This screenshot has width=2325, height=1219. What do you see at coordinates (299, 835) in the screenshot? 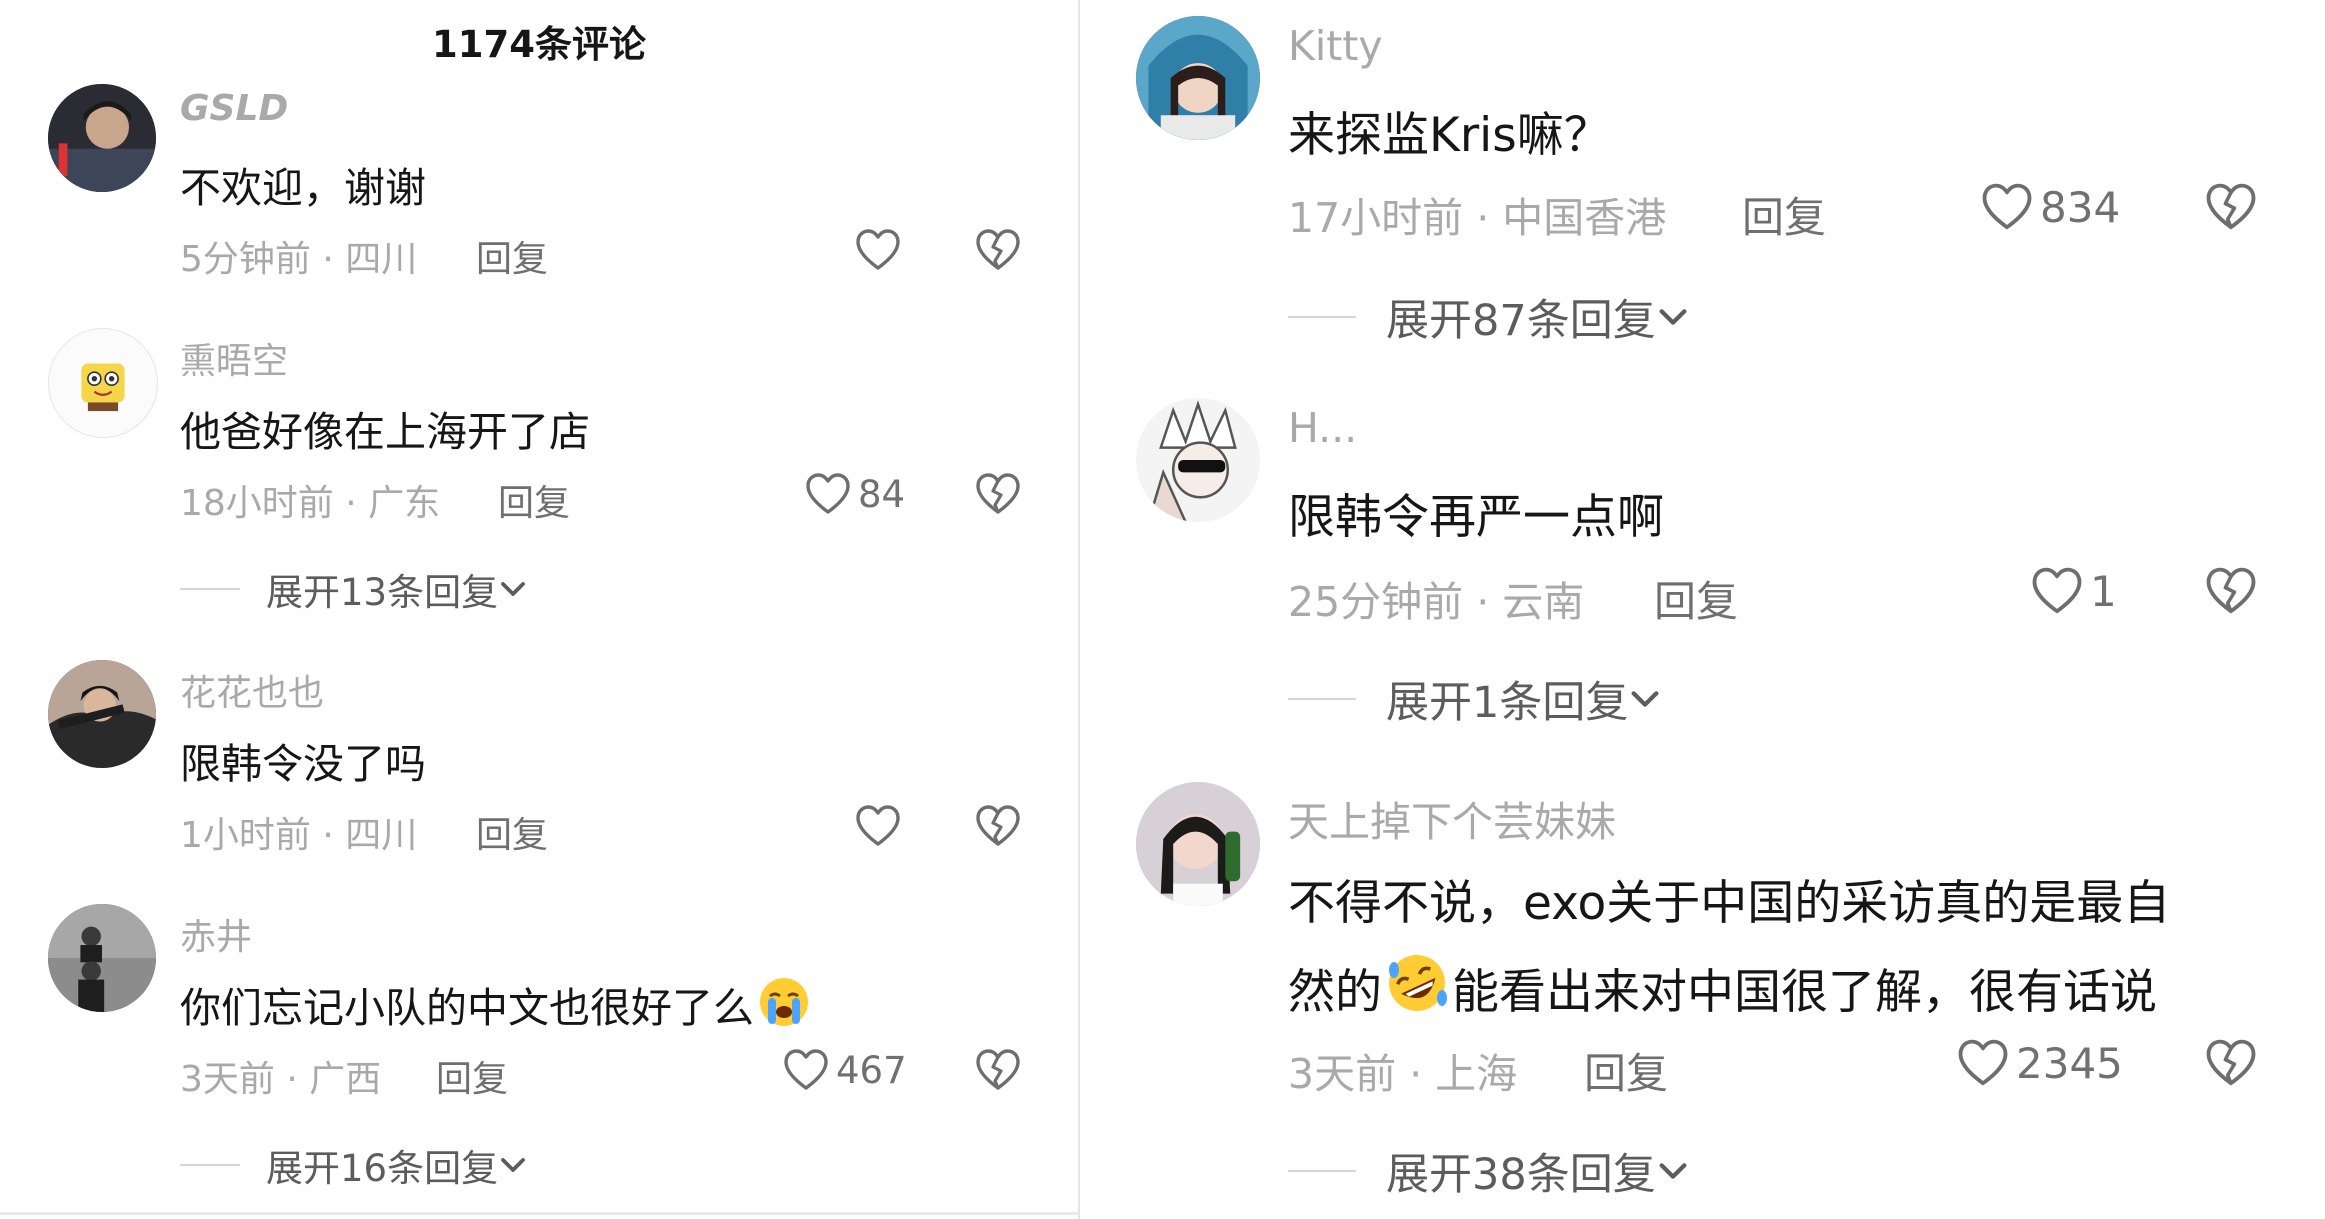
I see `time-location: 1小时前 · 四川` at bounding box center [299, 835].